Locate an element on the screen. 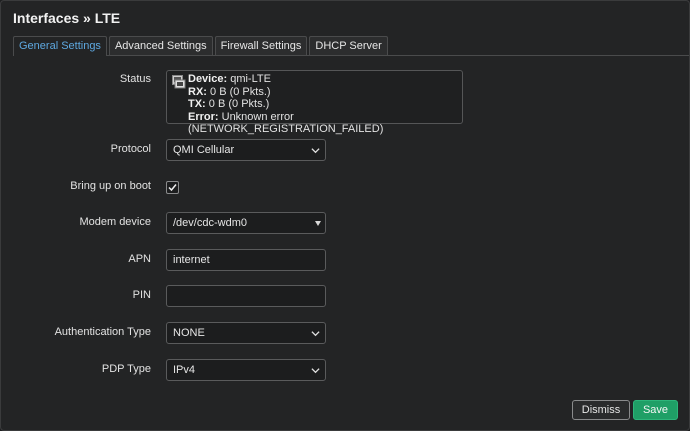 The image size is (690, 431). dropdown-triangle-icon is located at coordinates (318, 223).